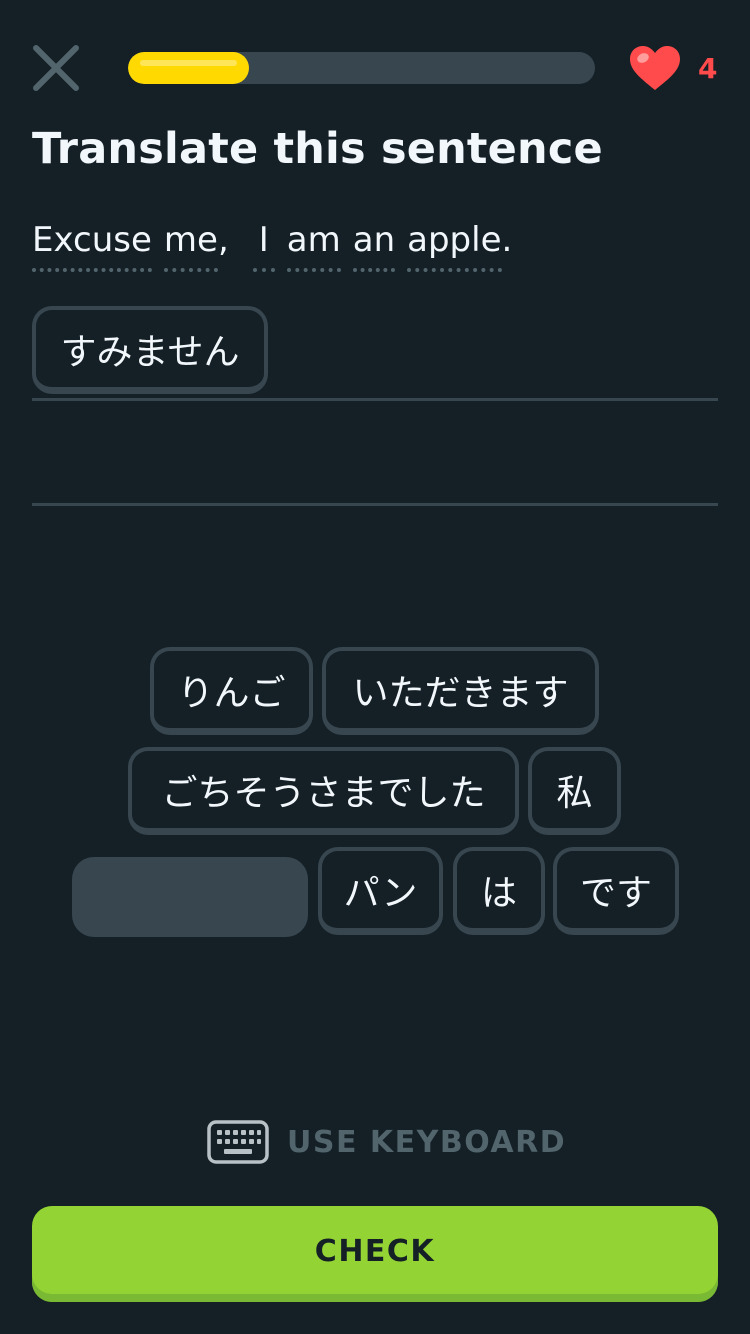  I want to click on prompt-word: an, so click(374, 245).